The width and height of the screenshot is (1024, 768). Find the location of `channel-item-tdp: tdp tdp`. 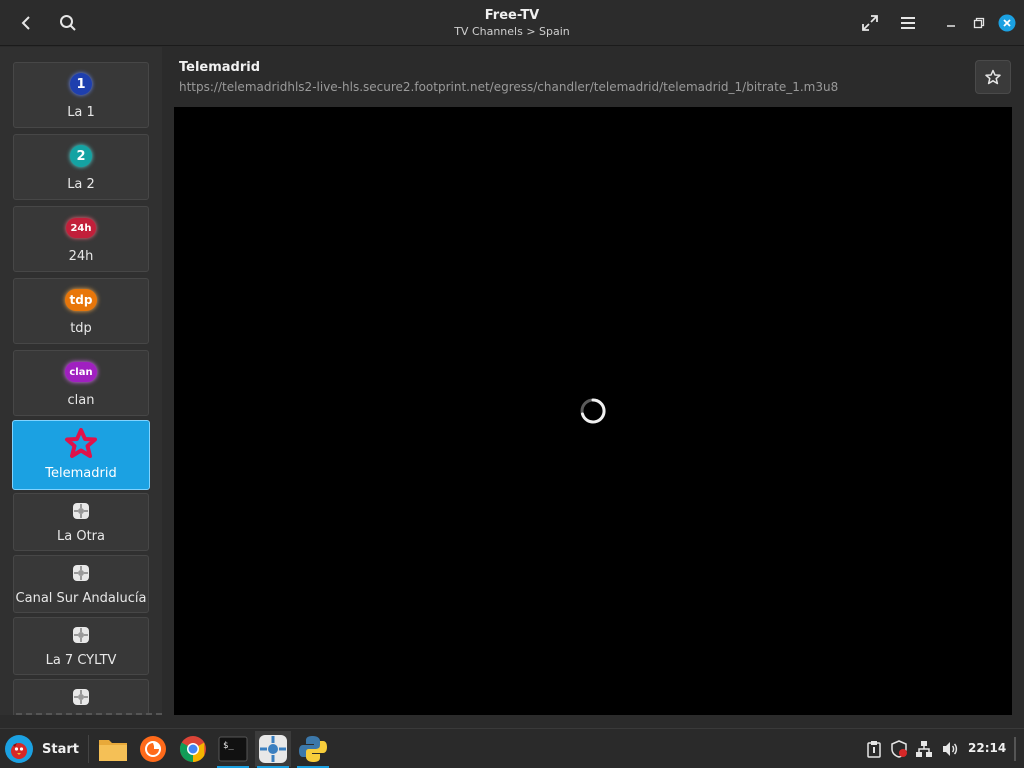

channel-item-tdp: tdp tdp is located at coordinates (81, 311).